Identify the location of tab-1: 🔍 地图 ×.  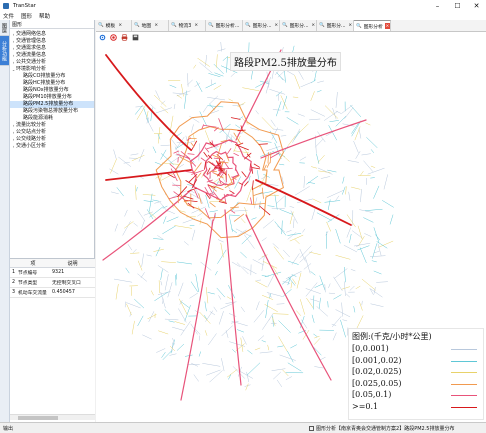
(150, 25).